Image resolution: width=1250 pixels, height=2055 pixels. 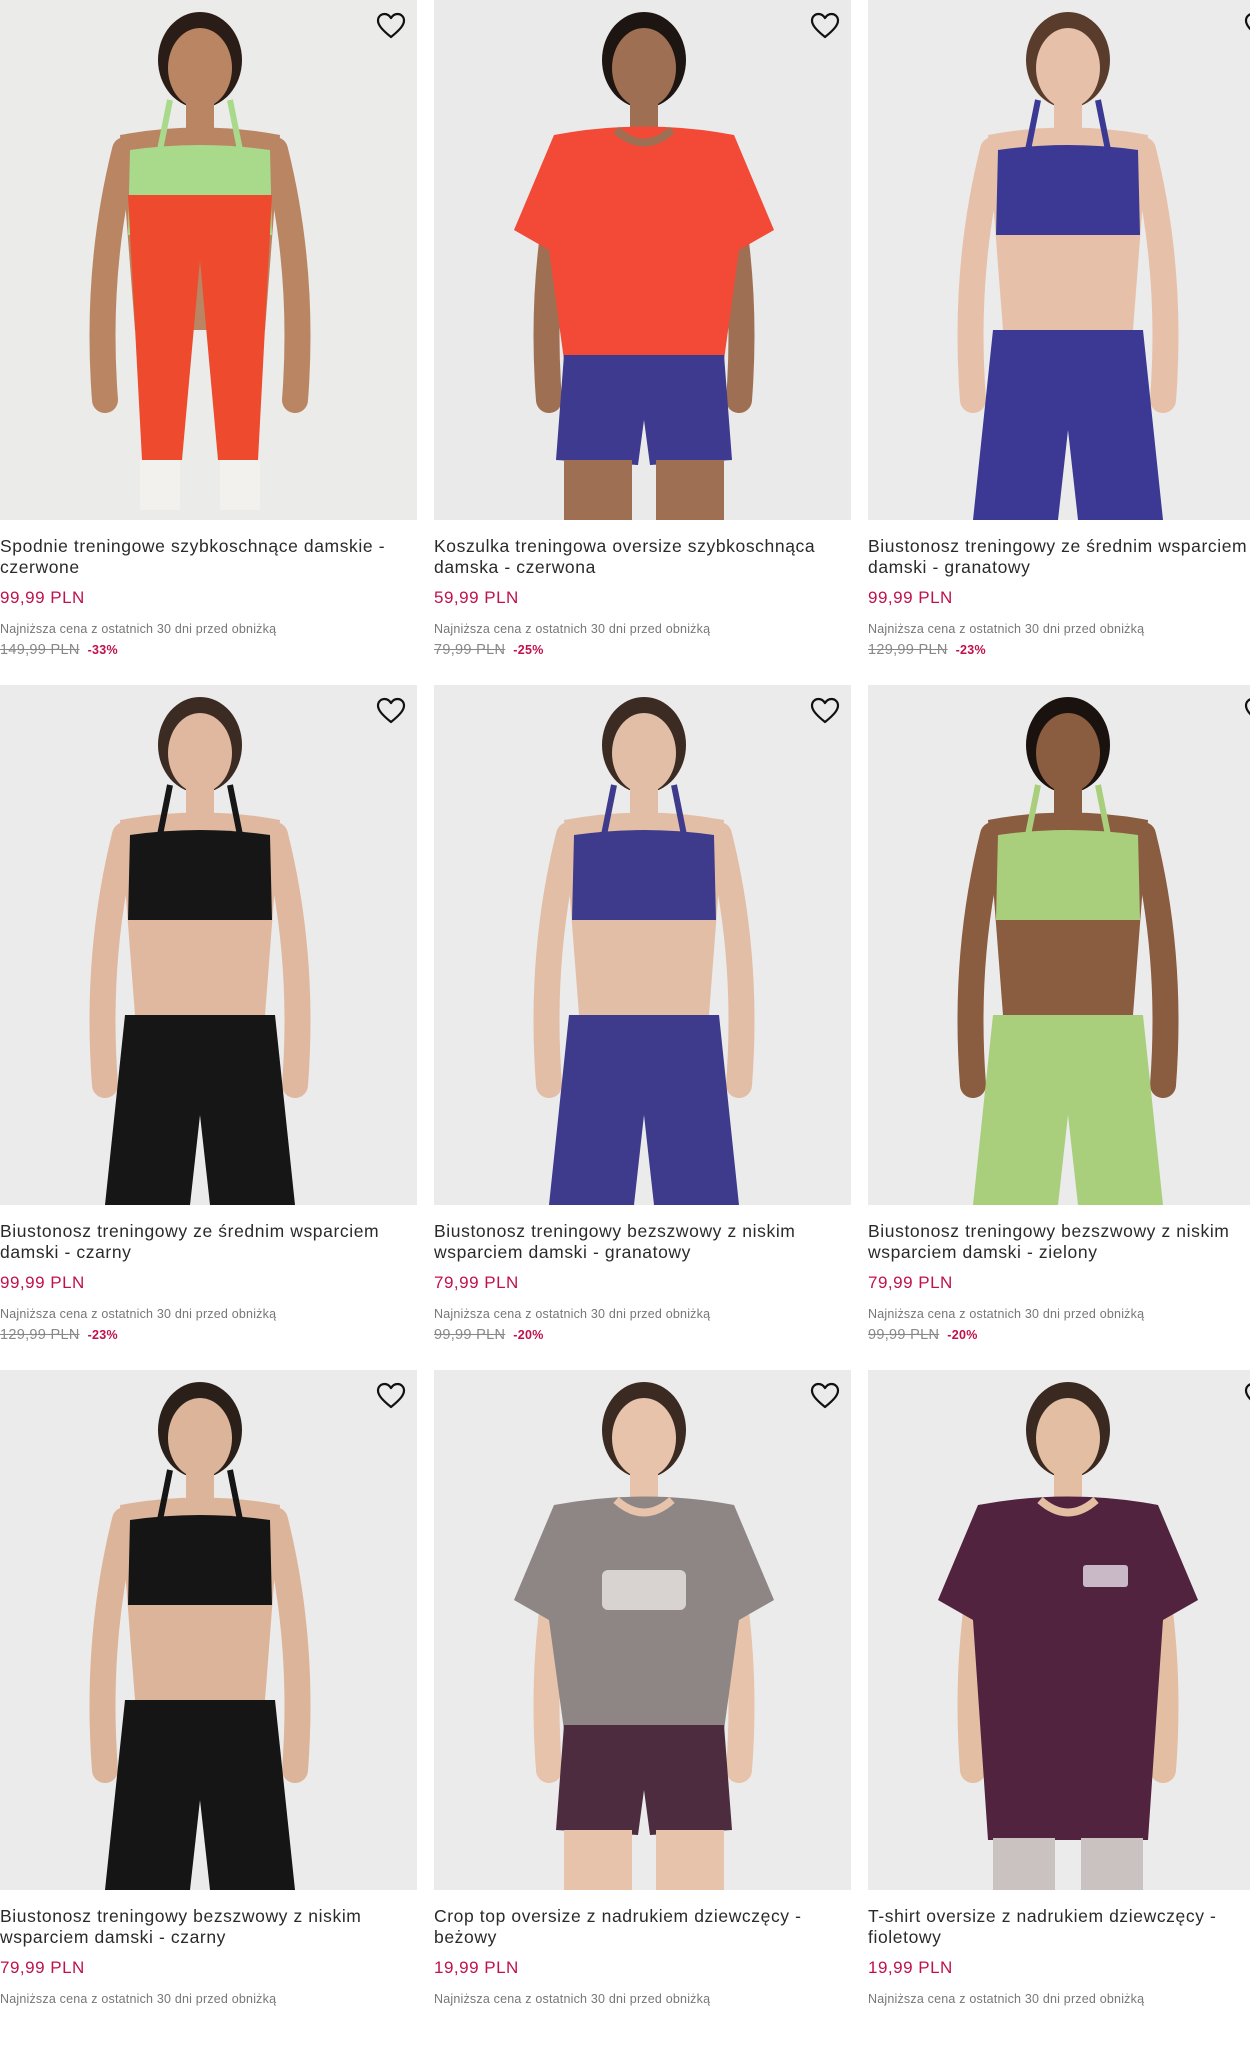 I want to click on discount-badge: -33%, so click(x=102, y=650).